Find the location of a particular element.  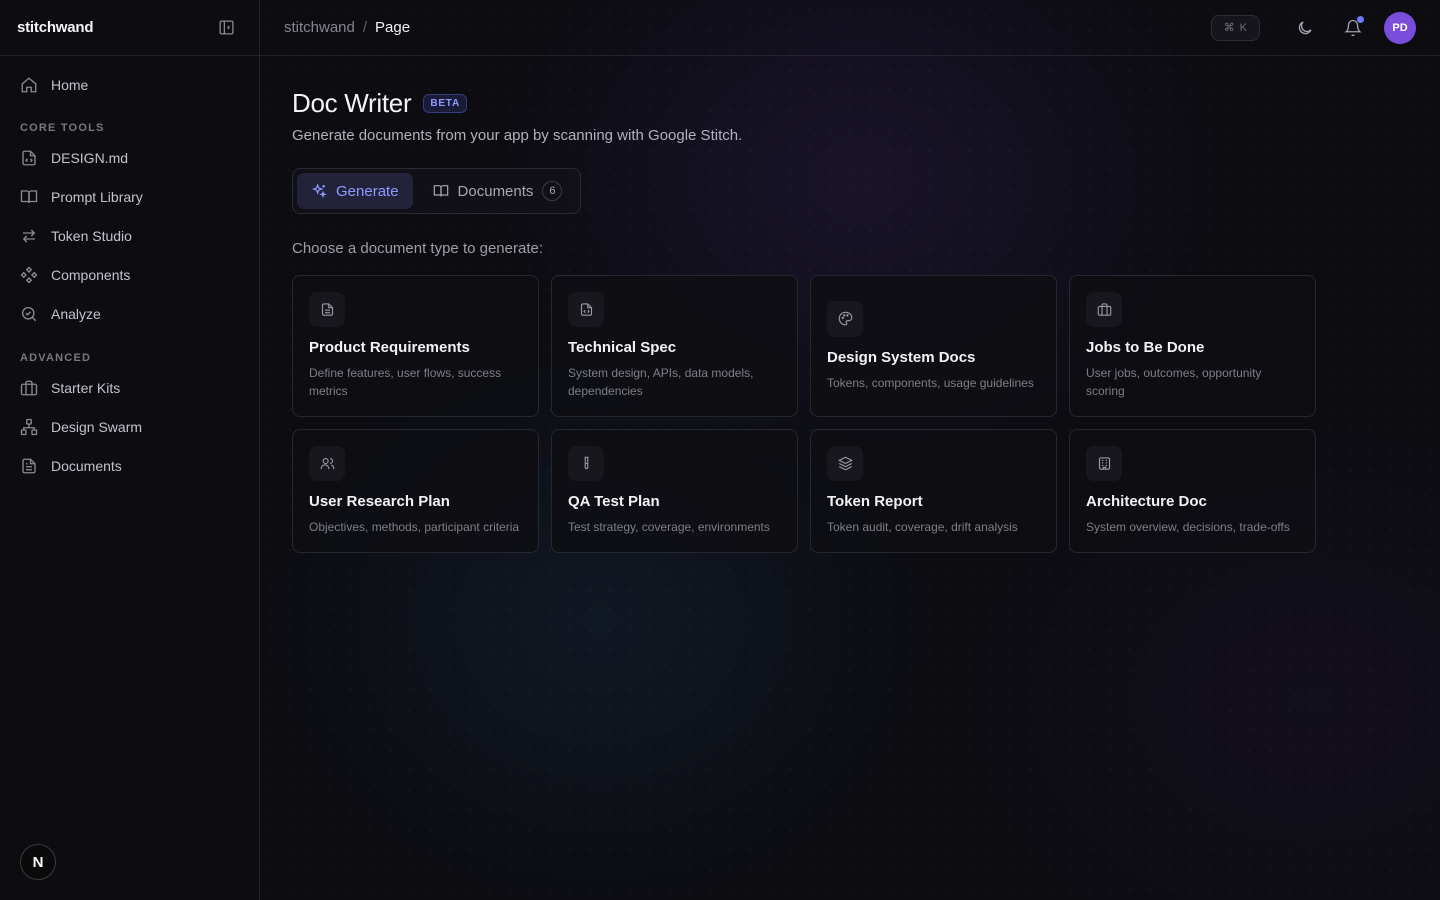

test-tube-icon is located at coordinates (586, 463).